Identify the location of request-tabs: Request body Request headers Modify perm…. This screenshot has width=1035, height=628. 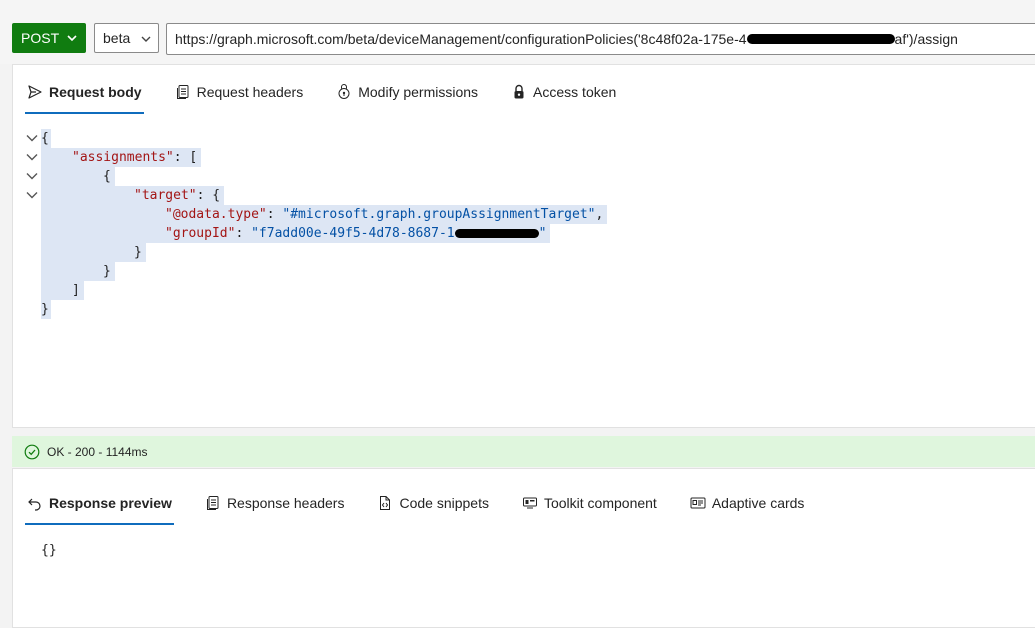
(337, 96).